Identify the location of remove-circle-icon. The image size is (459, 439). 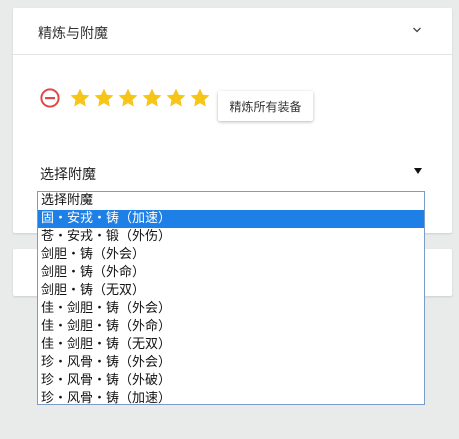
(50, 98).